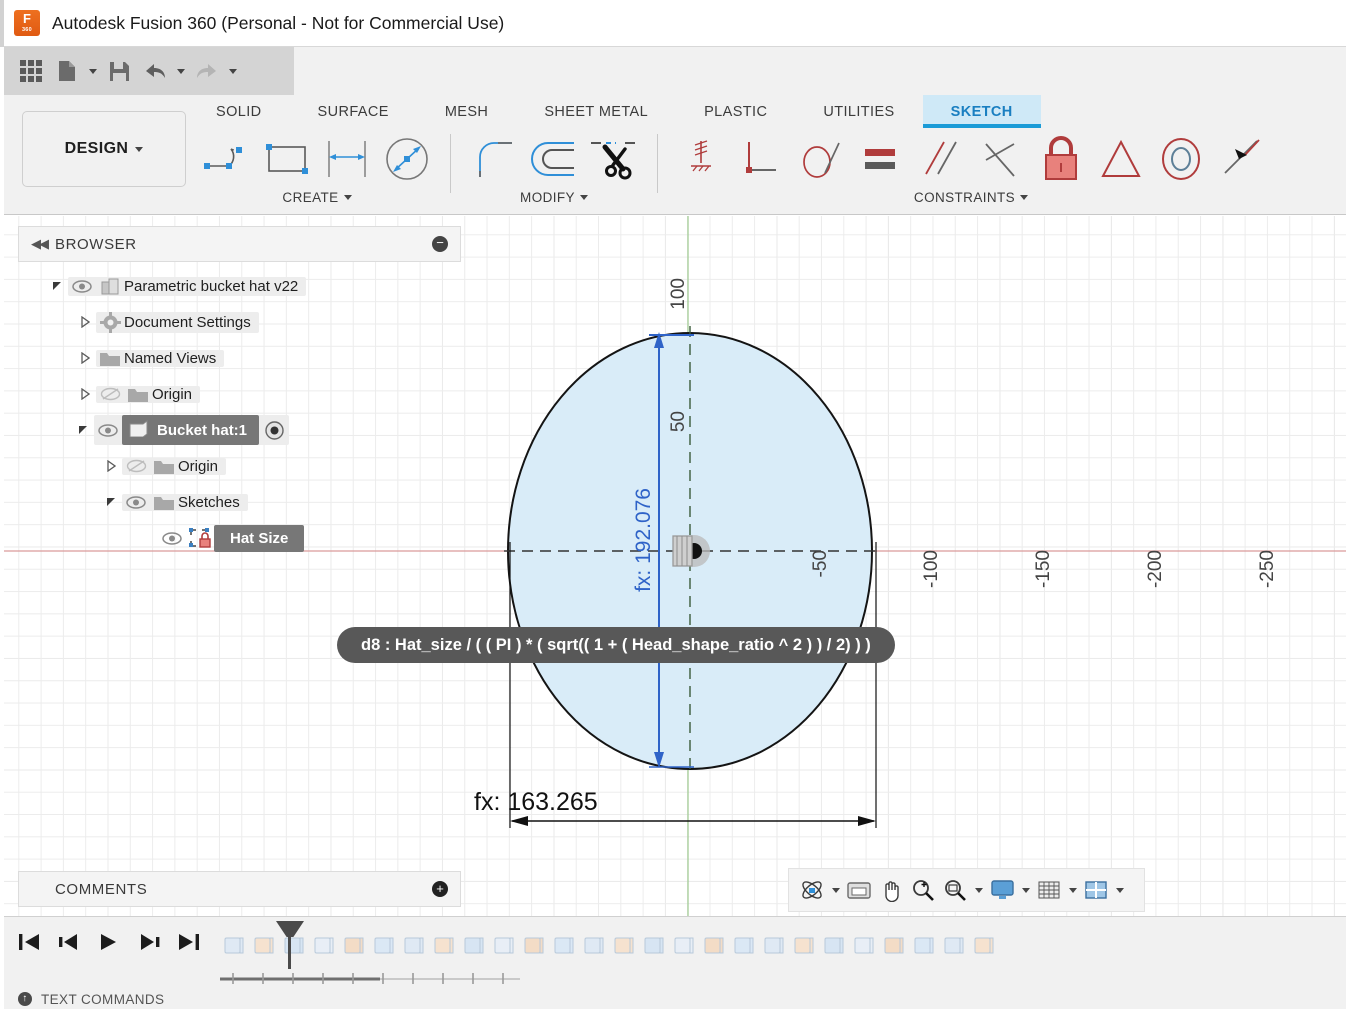 The image size is (1346, 1009). I want to click on collinear-icon, so click(1241, 159).